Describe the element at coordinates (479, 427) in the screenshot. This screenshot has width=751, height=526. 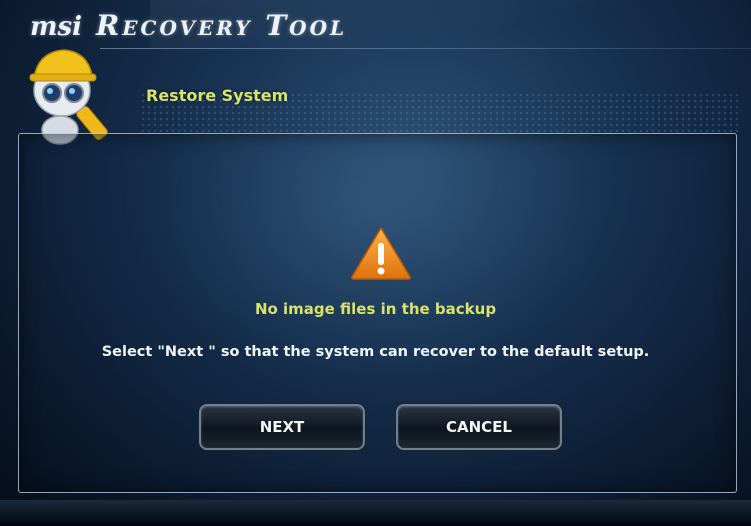
I see `cancel-button: CANCEL` at that location.